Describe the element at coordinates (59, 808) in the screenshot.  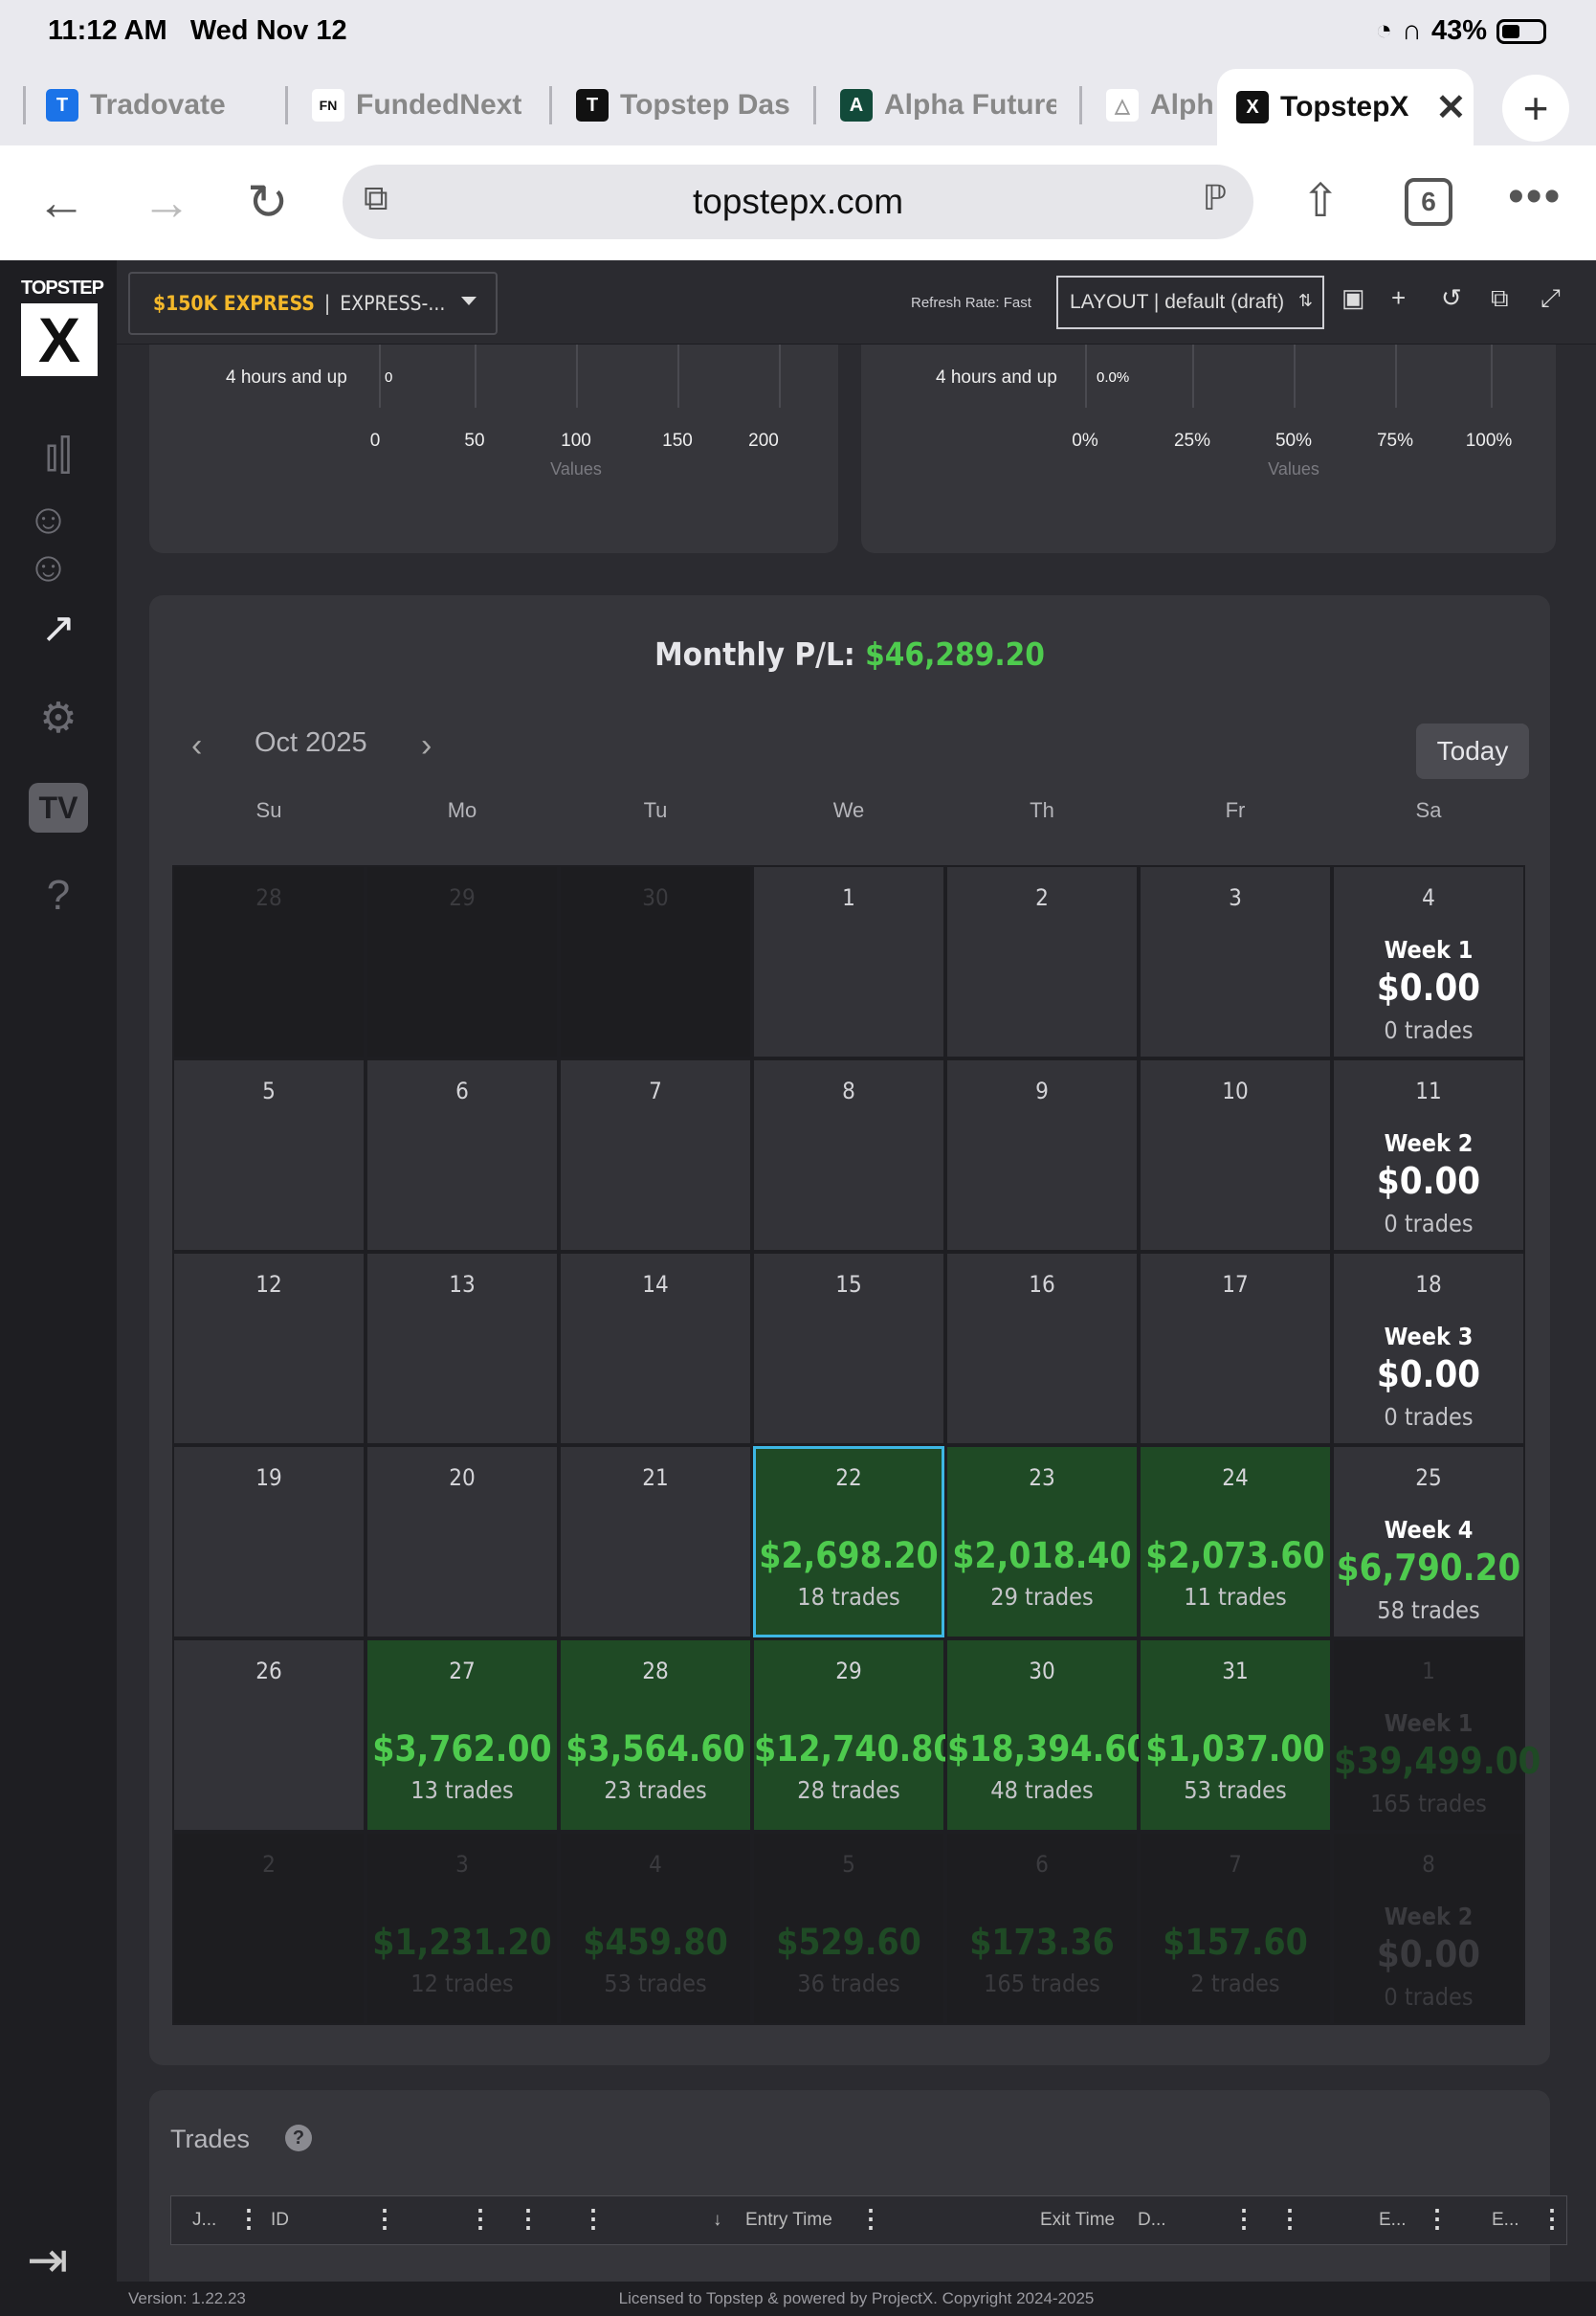
I see `tradingview-icon: TV` at that location.